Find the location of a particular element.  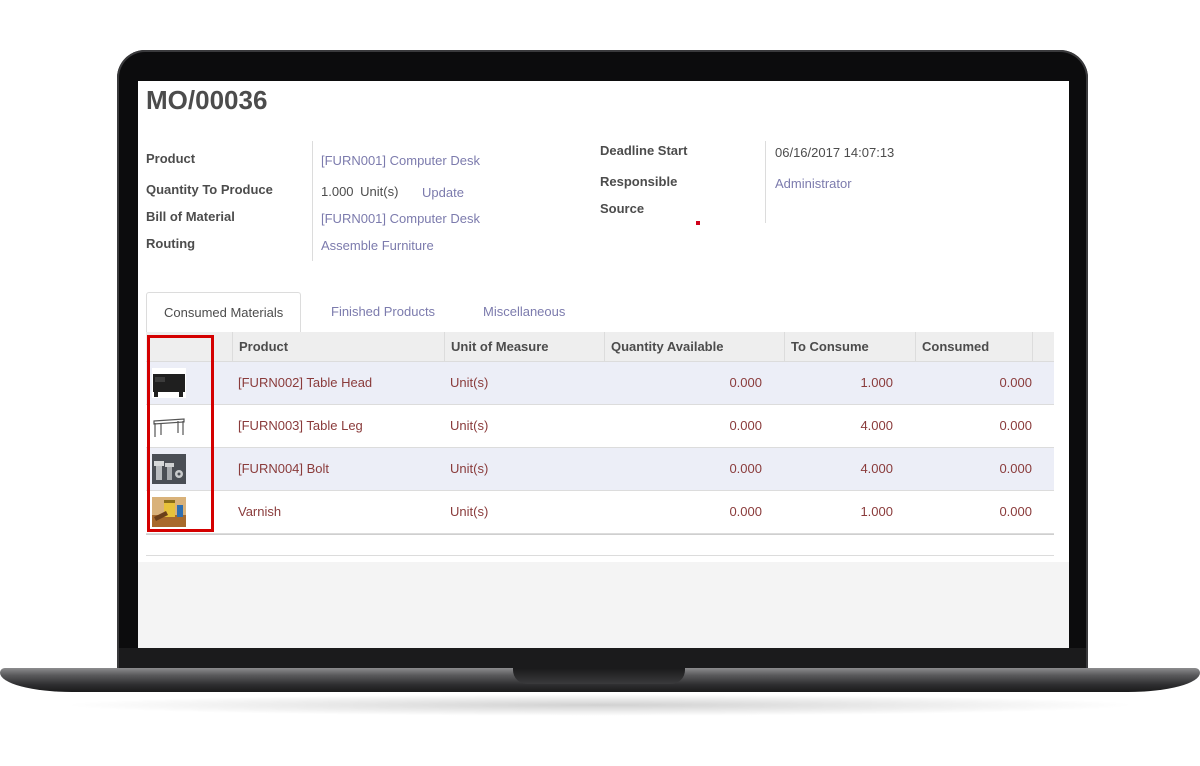

deadline-label: Deadline Start is located at coordinates (644, 150).